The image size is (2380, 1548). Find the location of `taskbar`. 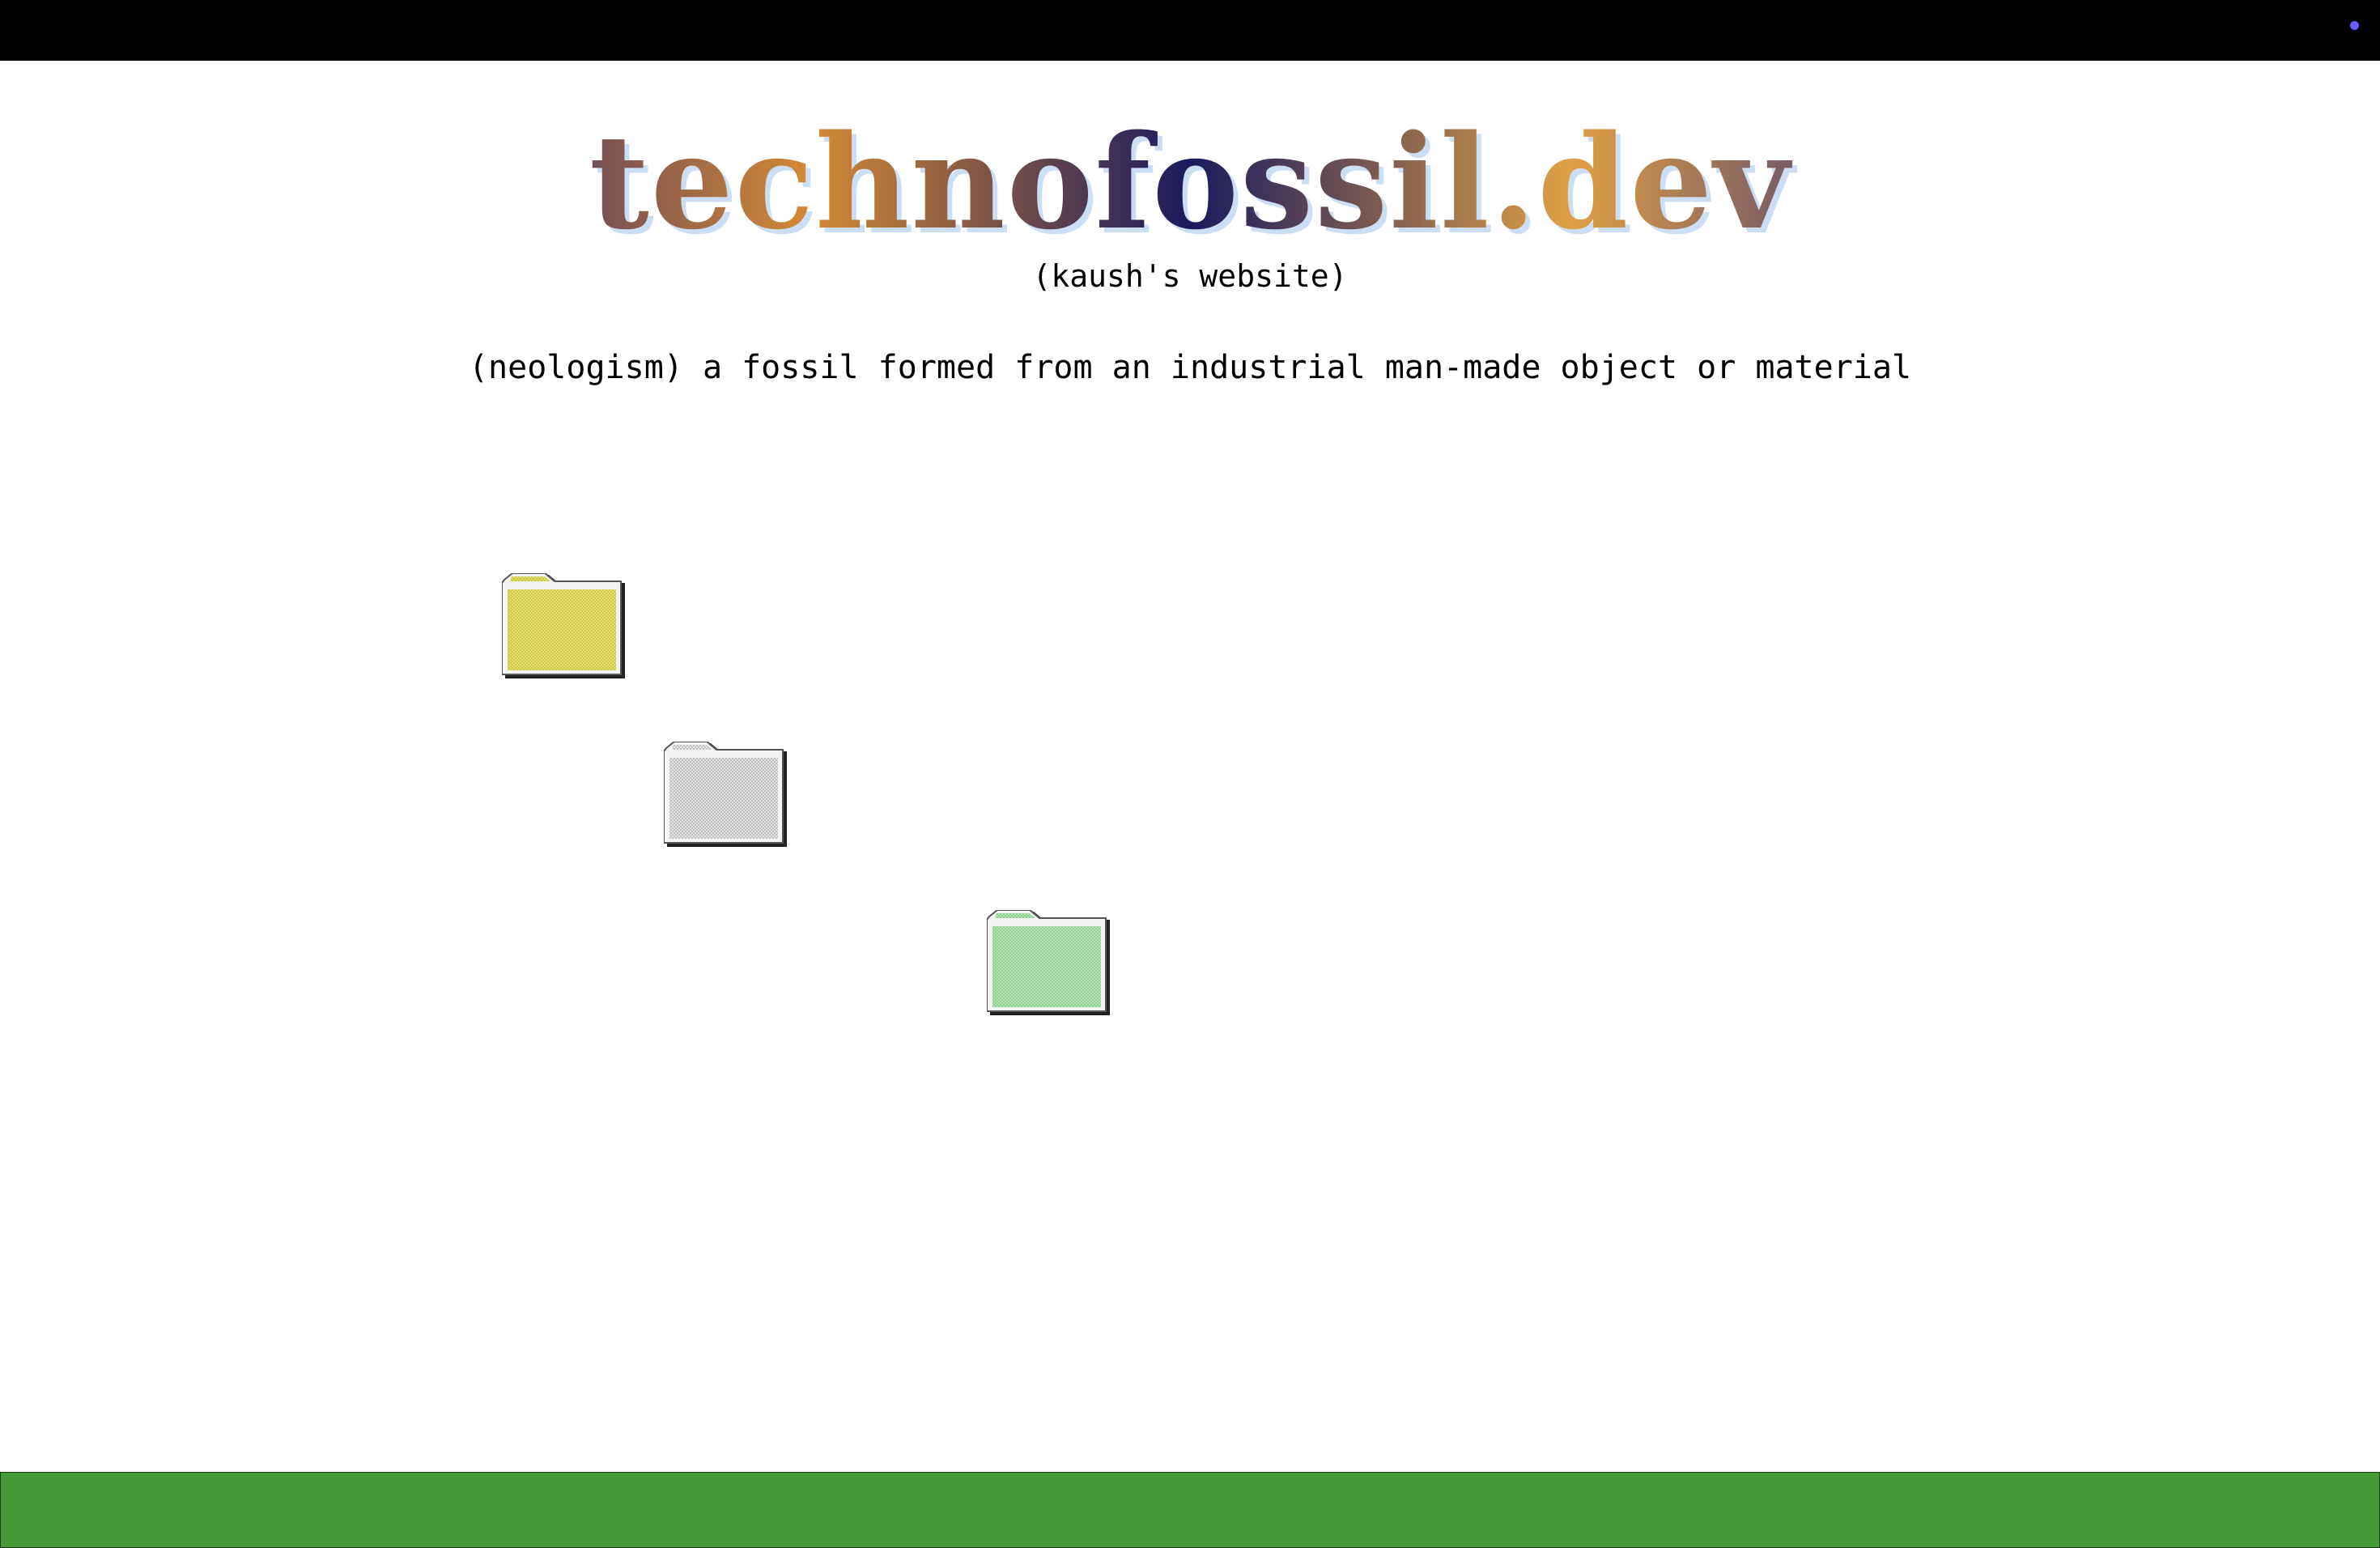

taskbar is located at coordinates (1190, 1510).